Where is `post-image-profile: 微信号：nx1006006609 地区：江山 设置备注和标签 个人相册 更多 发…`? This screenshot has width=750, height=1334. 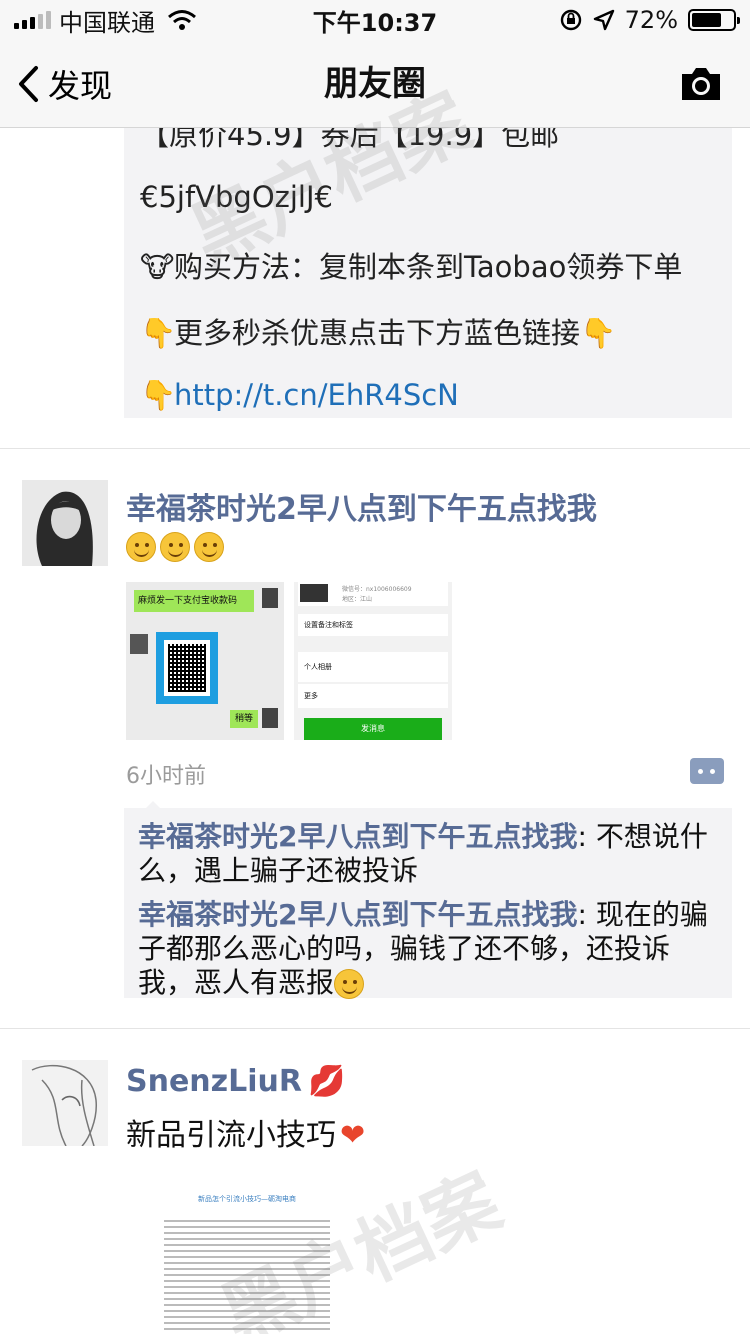 post-image-profile: 微信号：nx1006006609 地区：江山 设置备注和标签 个人相册 更多 发… is located at coordinates (373, 661).